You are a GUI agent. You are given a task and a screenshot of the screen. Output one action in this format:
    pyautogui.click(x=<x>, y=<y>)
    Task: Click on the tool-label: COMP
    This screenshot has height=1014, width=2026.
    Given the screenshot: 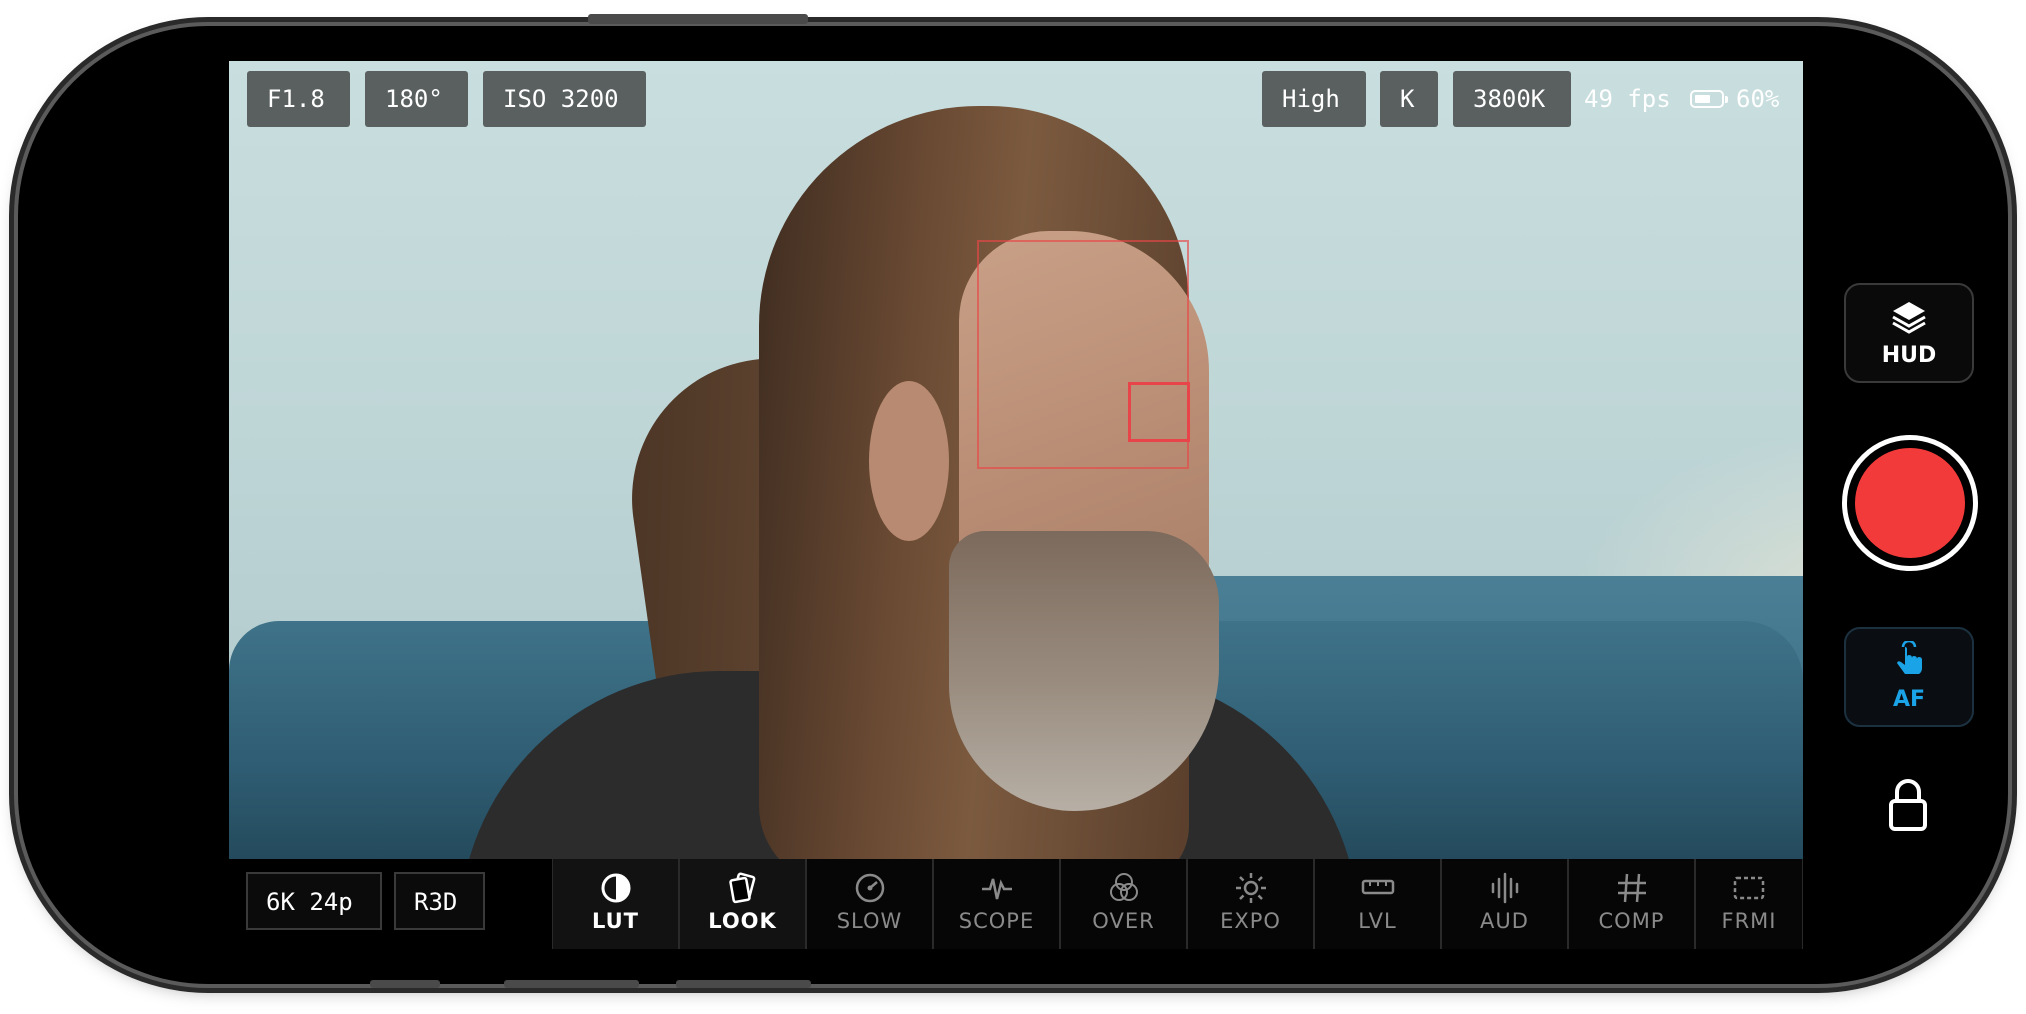 What is the action you would take?
    pyautogui.click(x=1631, y=921)
    